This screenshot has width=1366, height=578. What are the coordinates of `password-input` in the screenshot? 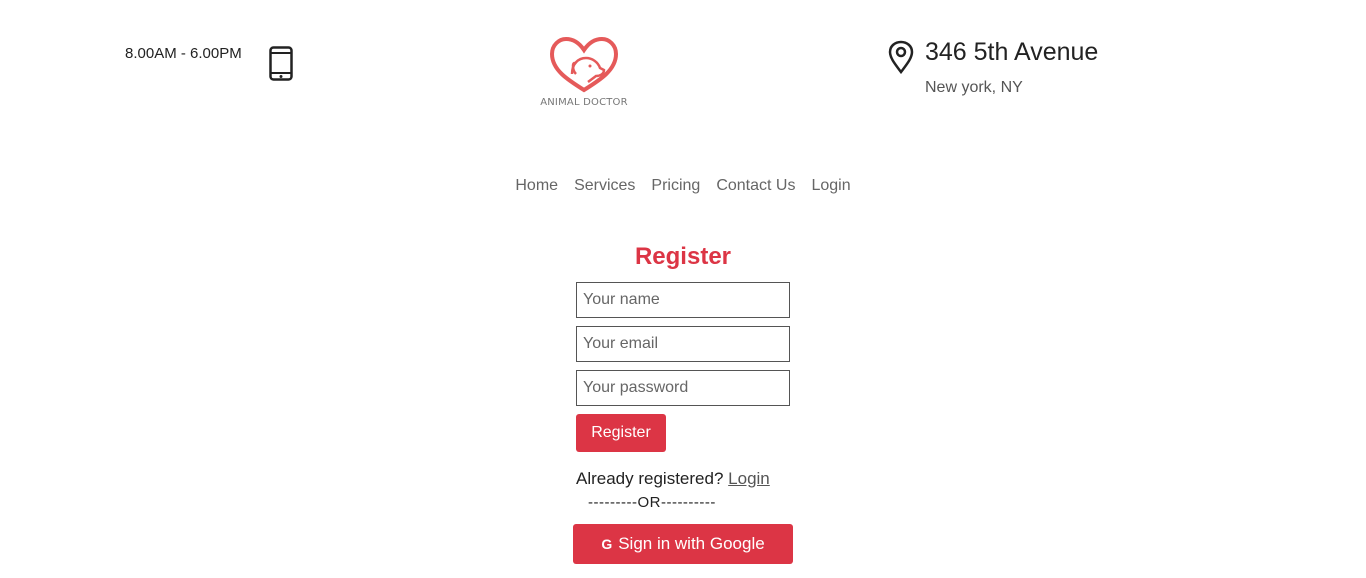 It's located at (683, 388).